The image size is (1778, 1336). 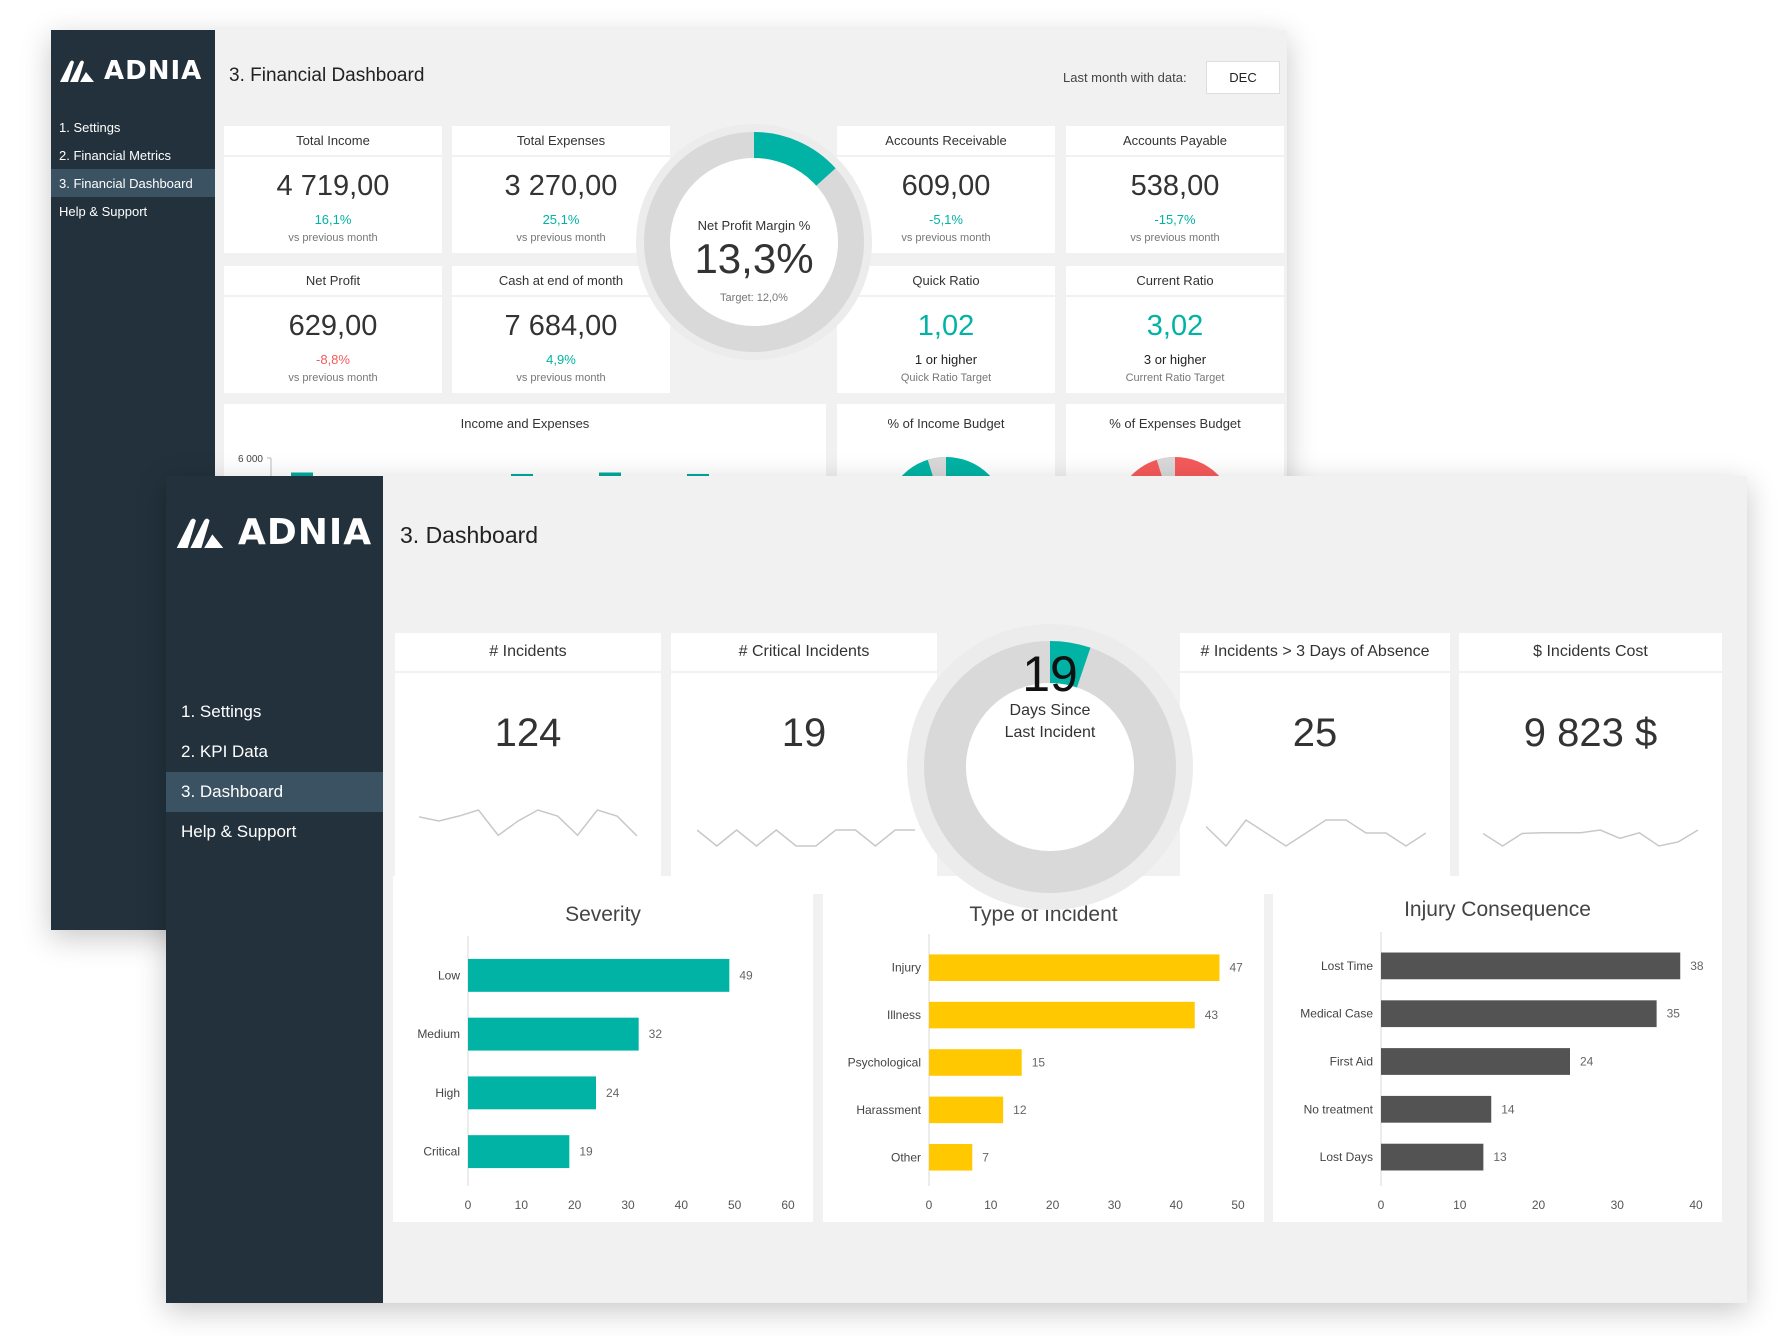 I want to click on nav-label: 3. Dashboard, so click(x=232, y=791).